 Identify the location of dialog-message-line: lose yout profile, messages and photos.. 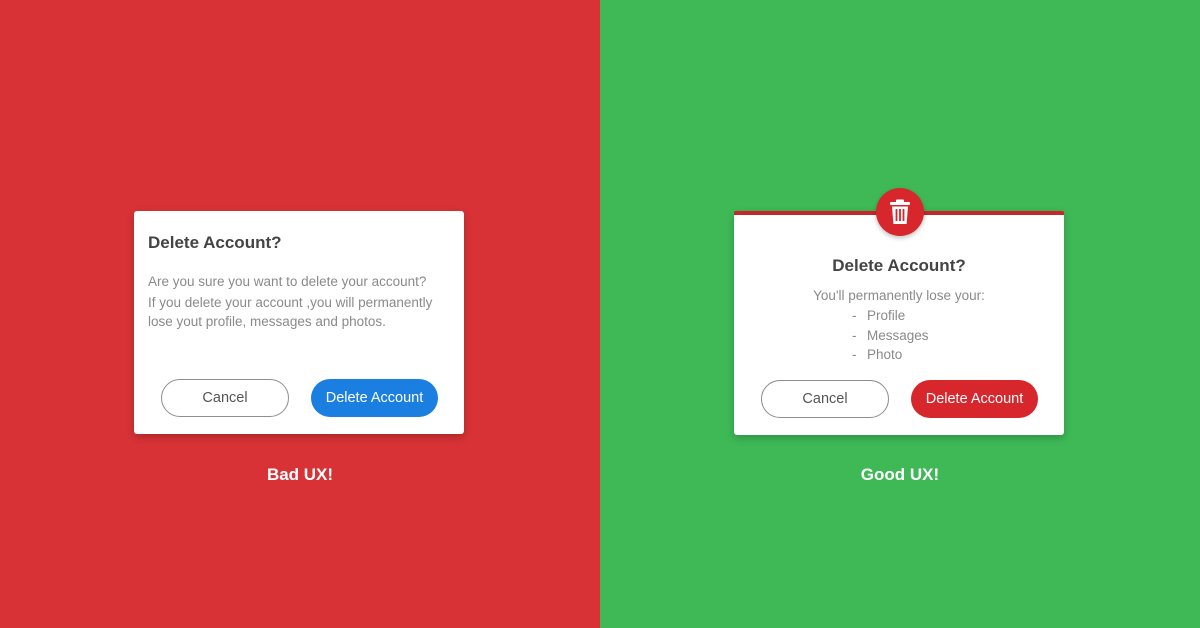
(267, 321).